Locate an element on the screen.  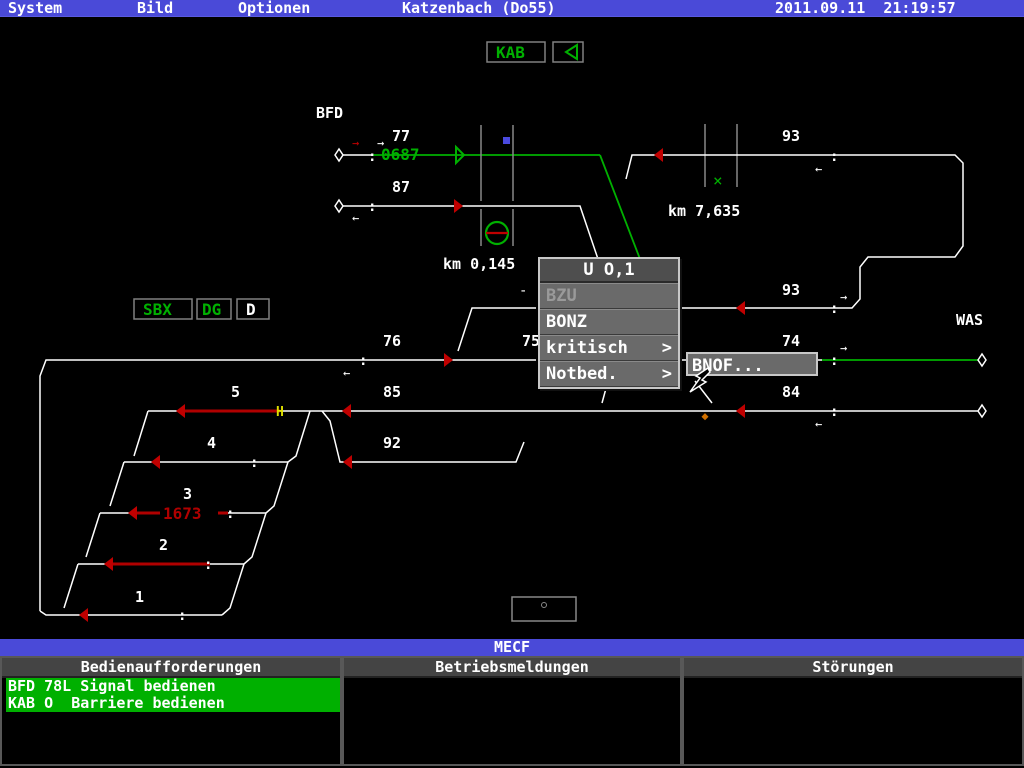
menu-item-notbed: Notbed. > is located at coordinates (609, 374).